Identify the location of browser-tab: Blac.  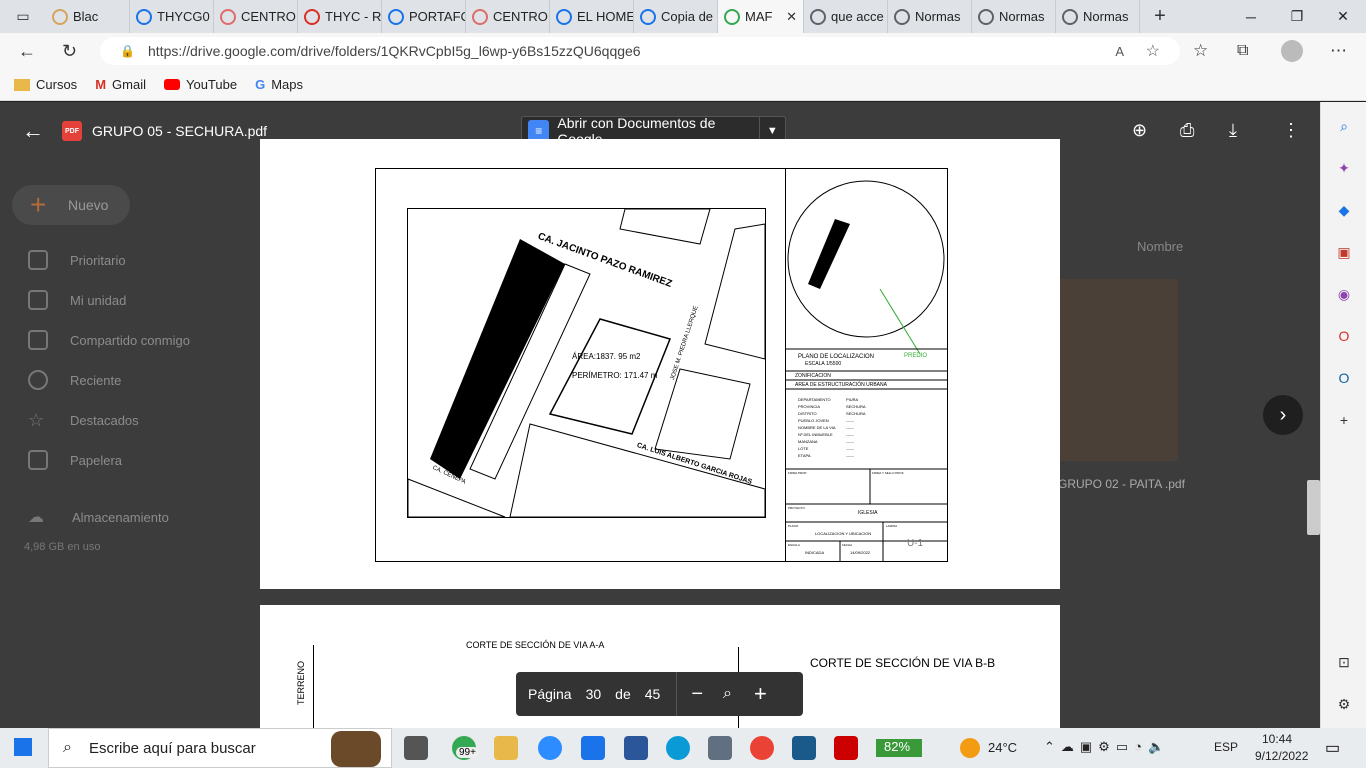
(88, 16).